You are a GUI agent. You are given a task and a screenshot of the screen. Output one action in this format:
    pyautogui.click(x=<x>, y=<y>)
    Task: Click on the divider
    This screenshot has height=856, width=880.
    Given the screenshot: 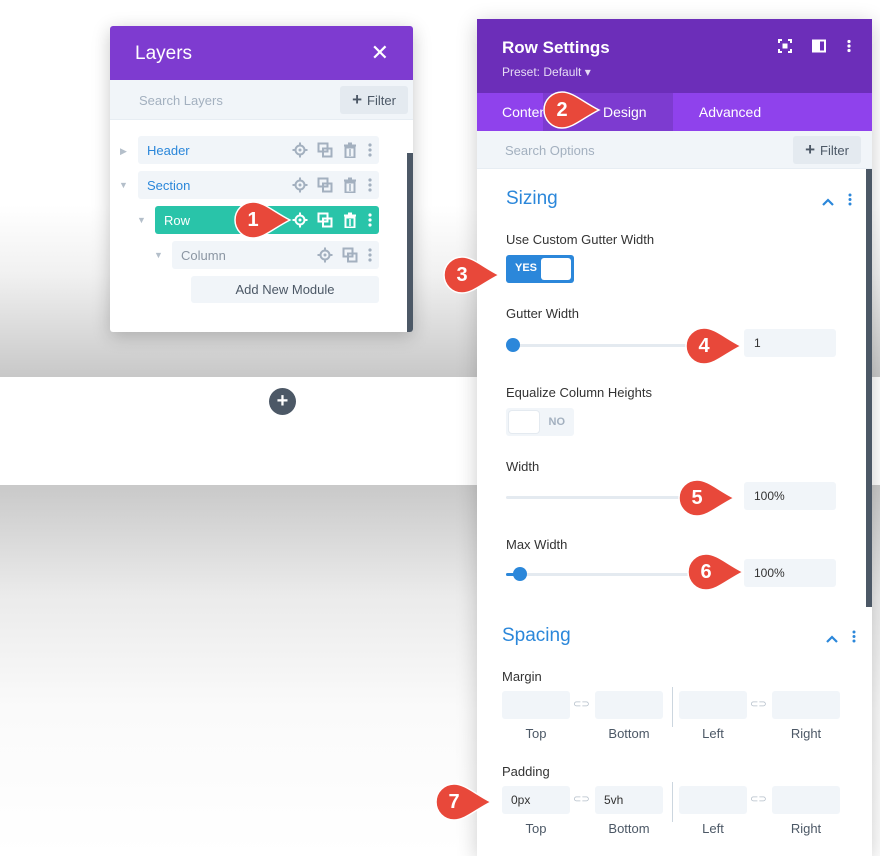 What is the action you would take?
    pyautogui.click(x=672, y=707)
    